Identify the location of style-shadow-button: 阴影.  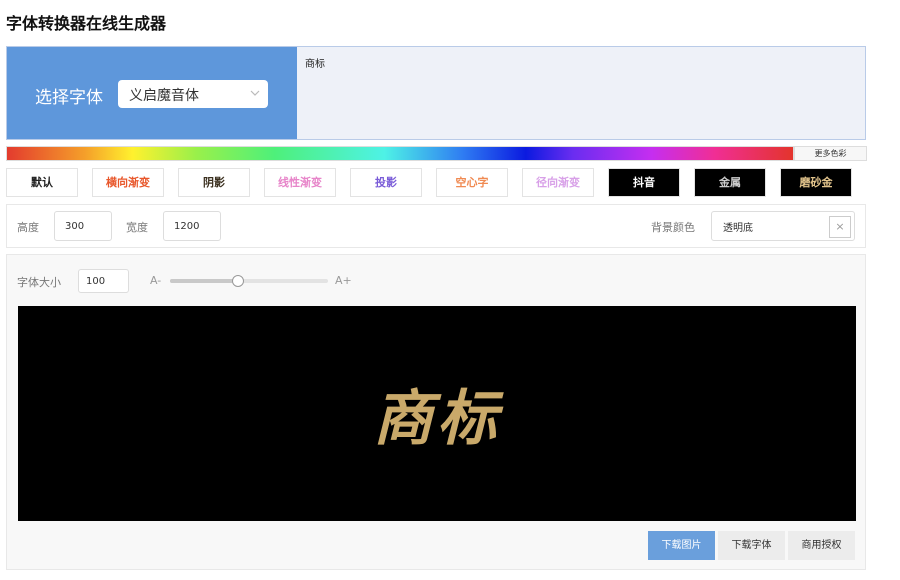
(214, 182).